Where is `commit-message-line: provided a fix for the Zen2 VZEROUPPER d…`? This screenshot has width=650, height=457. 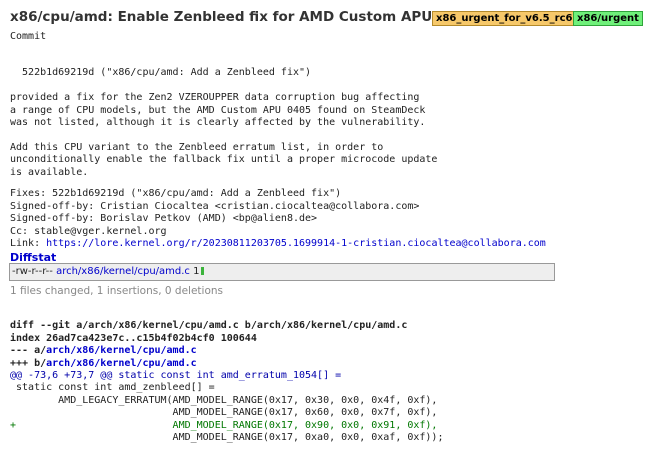
commit-message-line: provided a fix for the Zen2 VZEROUPPER d… is located at coordinates (215, 98).